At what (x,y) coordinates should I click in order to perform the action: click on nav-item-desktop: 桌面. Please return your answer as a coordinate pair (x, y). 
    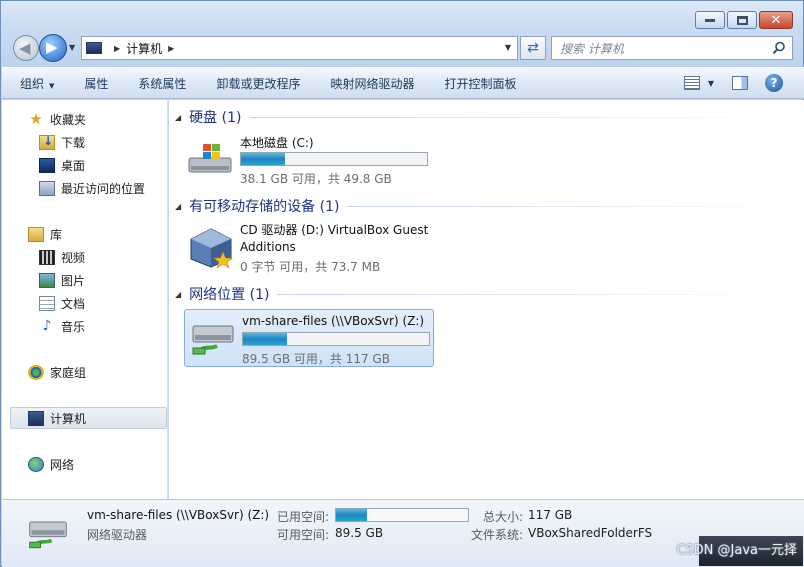
    Looking at the image, I should click on (85, 165).